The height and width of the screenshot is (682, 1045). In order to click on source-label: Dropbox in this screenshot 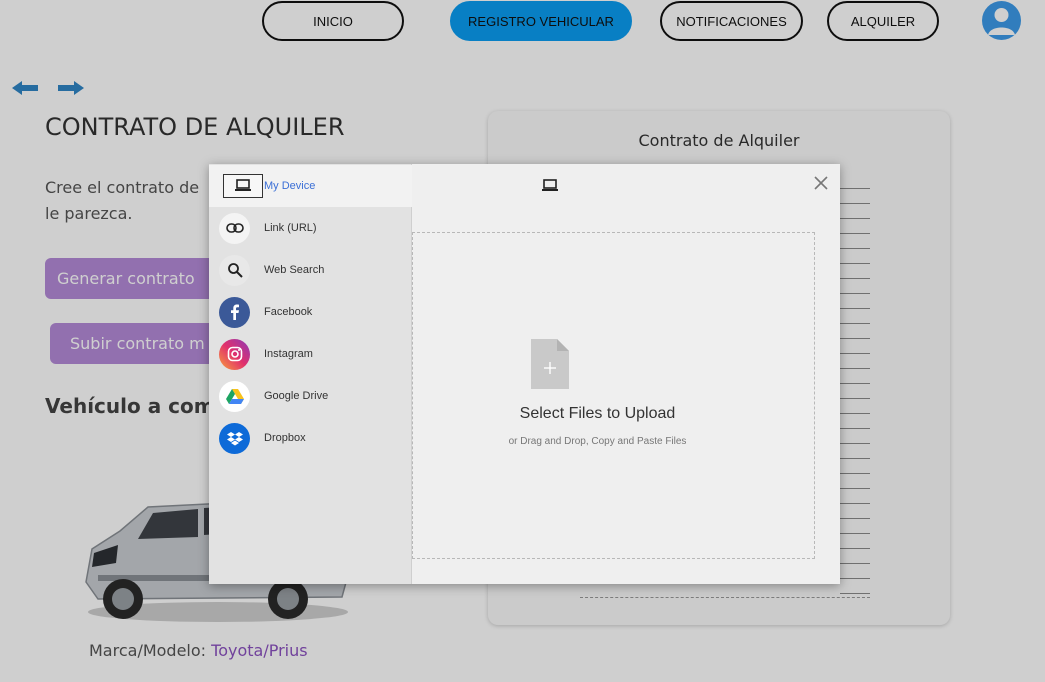, I will do `click(285, 438)`.